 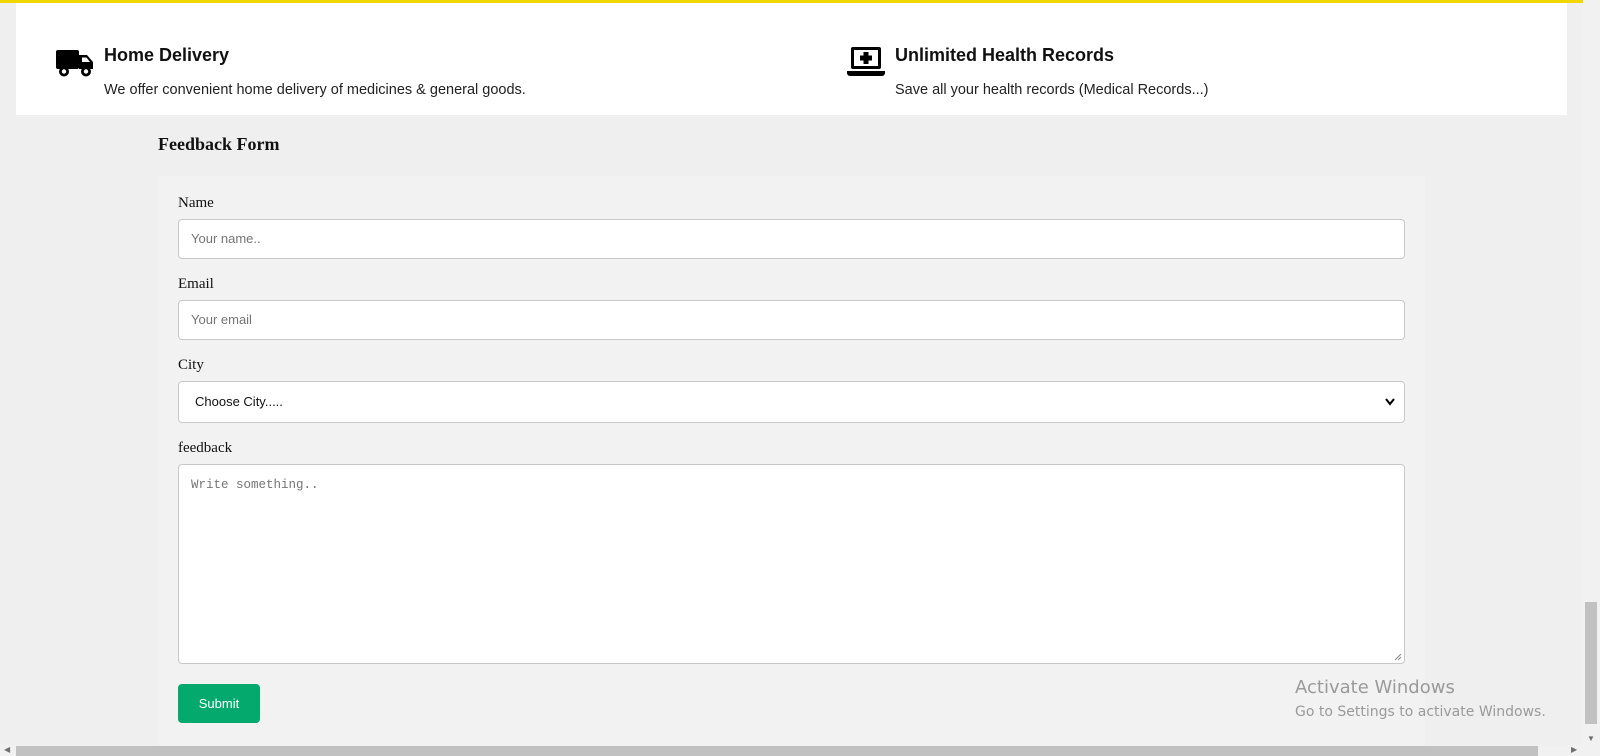 What do you see at coordinates (1420, 712) in the screenshot?
I see `watermark-subtitle: Go to Settings to activate Windows.` at bounding box center [1420, 712].